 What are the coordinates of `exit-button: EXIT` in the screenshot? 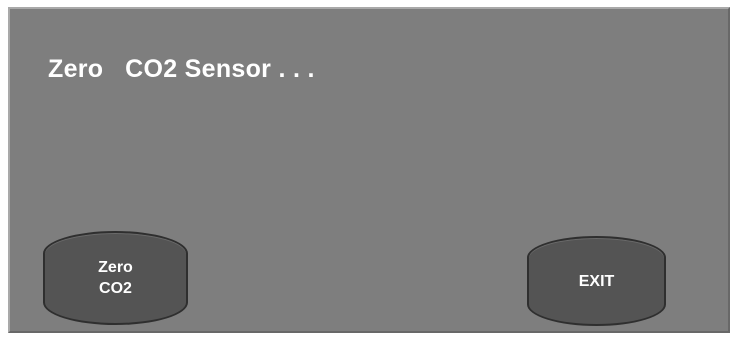 It's located at (596, 281).